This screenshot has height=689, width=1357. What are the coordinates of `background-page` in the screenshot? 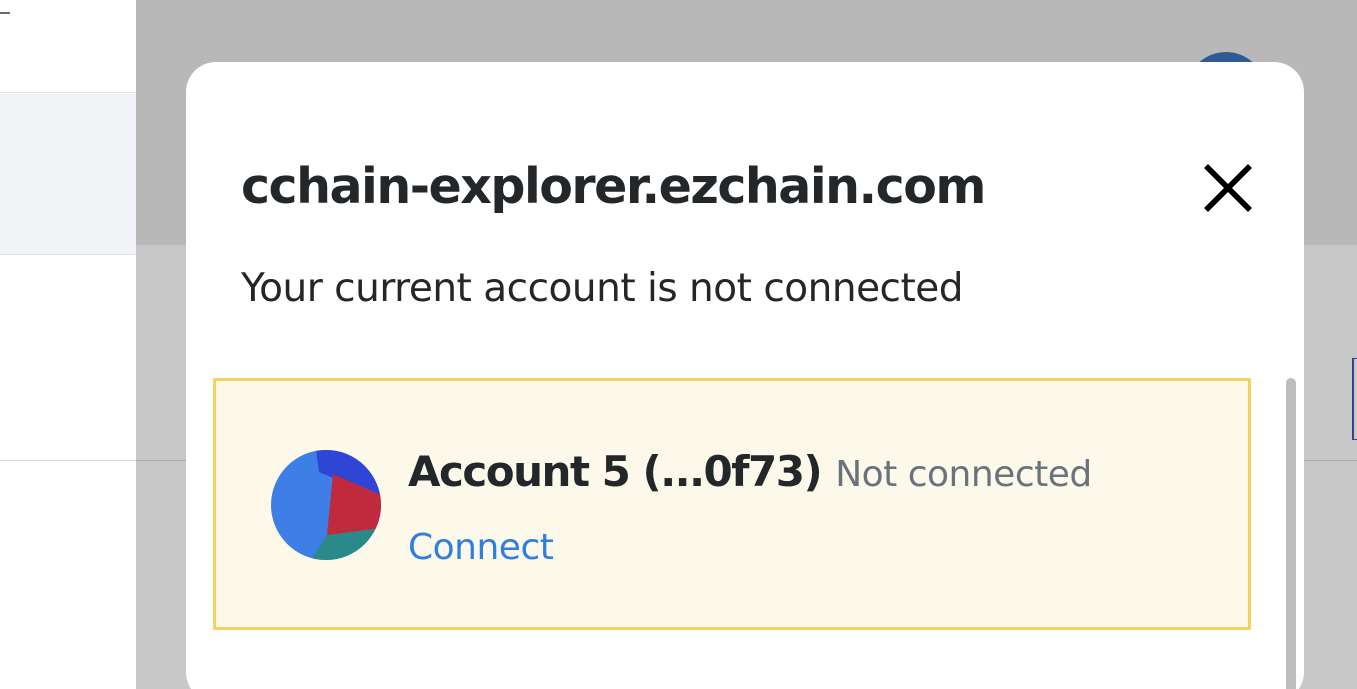 It's located at (68, 344).